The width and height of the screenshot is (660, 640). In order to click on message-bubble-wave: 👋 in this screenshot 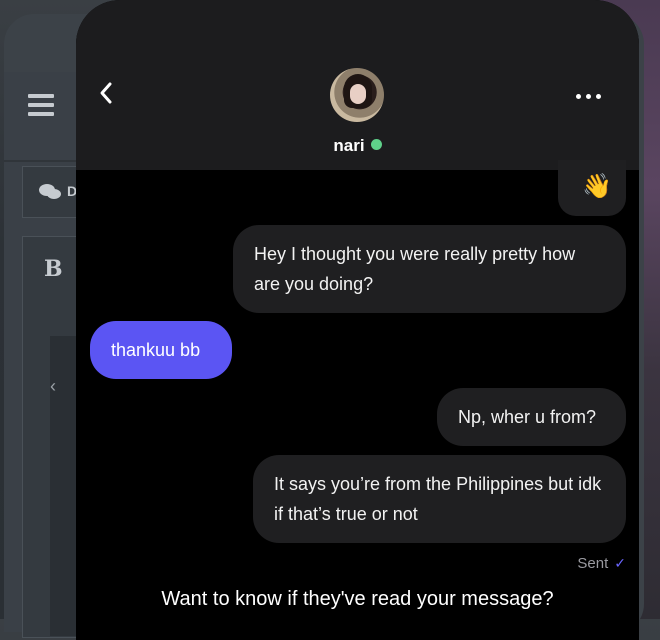, I will do `click(592, 188)`.